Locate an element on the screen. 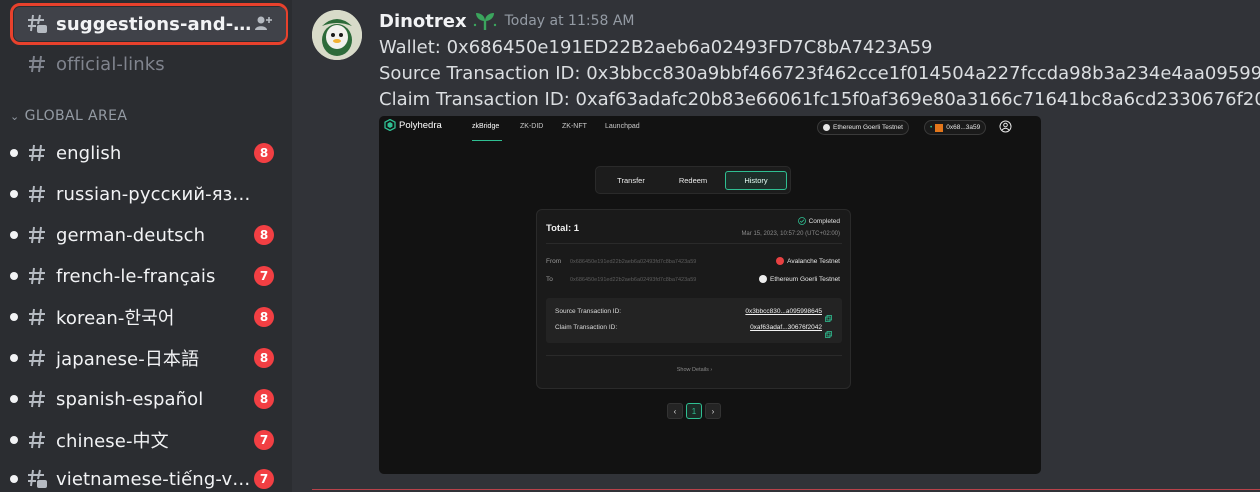 Image resolution: width=1260 pixels, height=492 pixels. tab-transfer: Transfer is located at coordinates (631, 180).